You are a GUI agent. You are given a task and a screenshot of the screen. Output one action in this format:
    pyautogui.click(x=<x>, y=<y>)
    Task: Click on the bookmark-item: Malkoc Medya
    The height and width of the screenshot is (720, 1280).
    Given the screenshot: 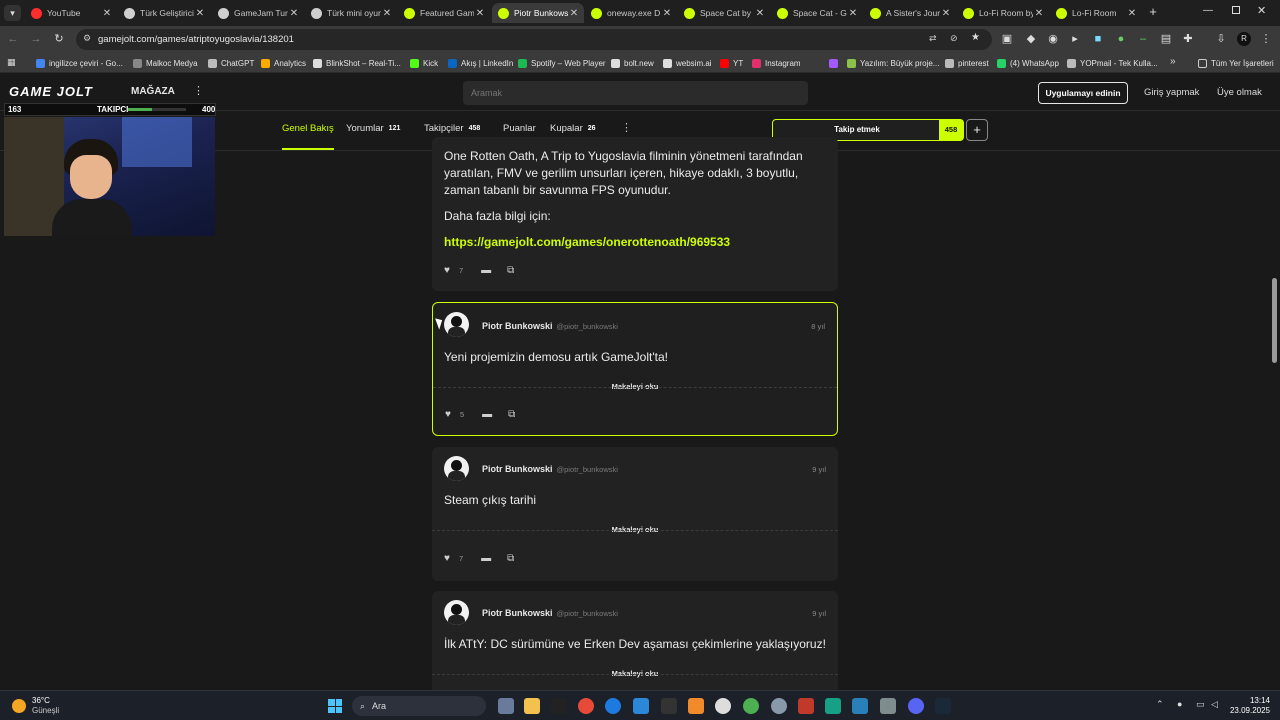 What is the action you would take?
    pyautogui.click(x=165, y=63)
    